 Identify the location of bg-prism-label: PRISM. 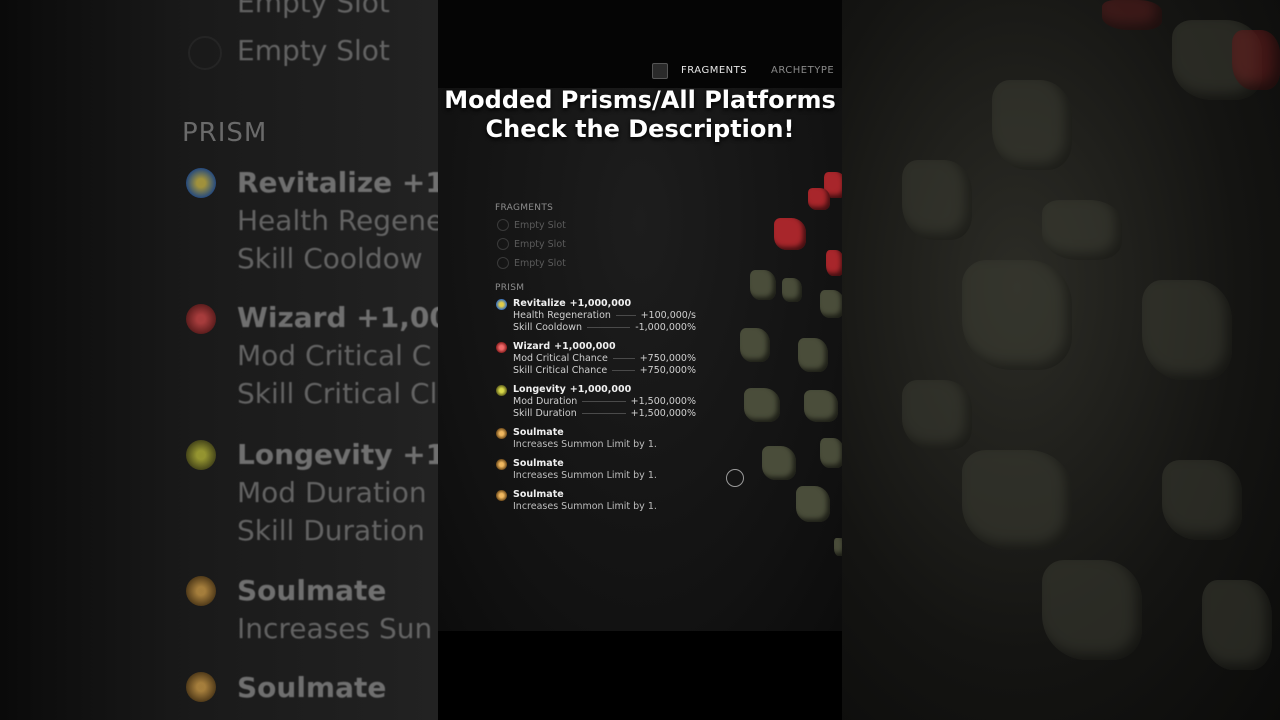
(225, 133).